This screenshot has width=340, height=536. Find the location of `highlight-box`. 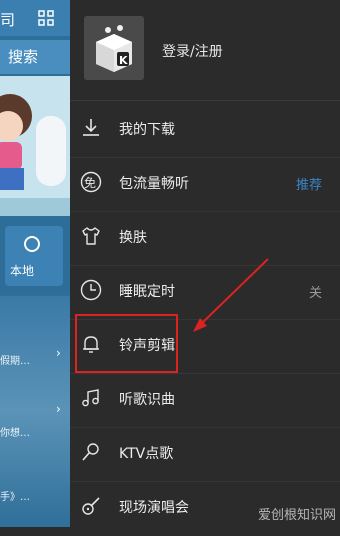

highlight-box is located at coordinates (126, 343).